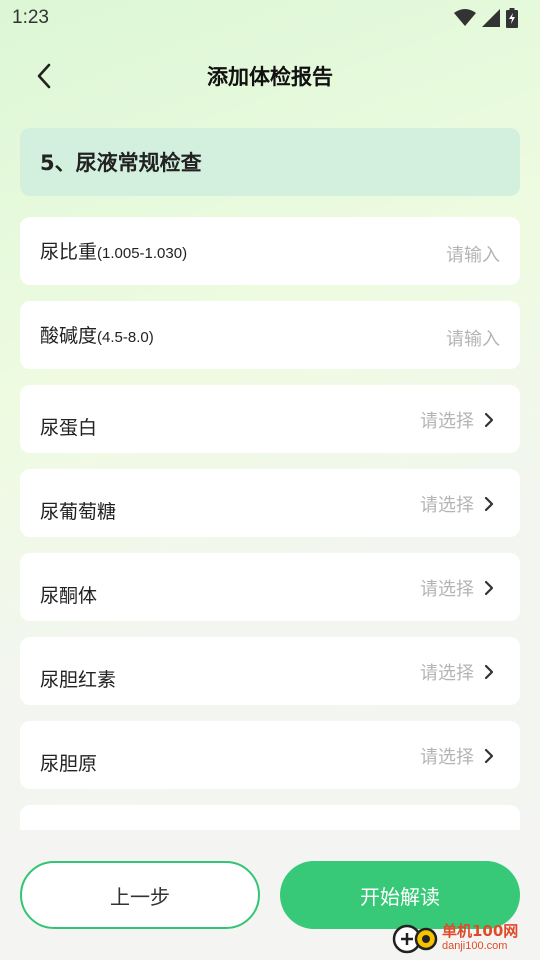 The width and height of the screenshot is (540, 960). I want to click on row-label-text: 酸碱度, so click(69, 336).